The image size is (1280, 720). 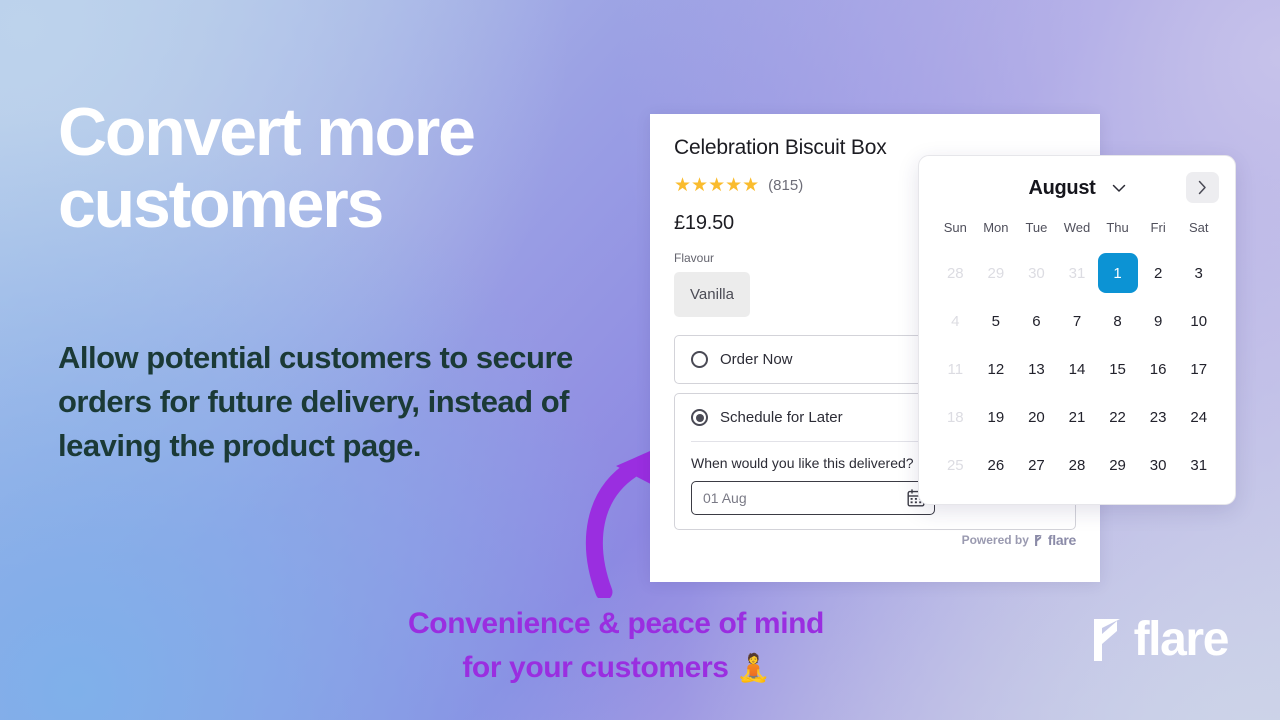 What do you see at coordinates (1198, 369) in the screenshot?
I see `calendar-day: 17` at bounding box center [1198, 369].